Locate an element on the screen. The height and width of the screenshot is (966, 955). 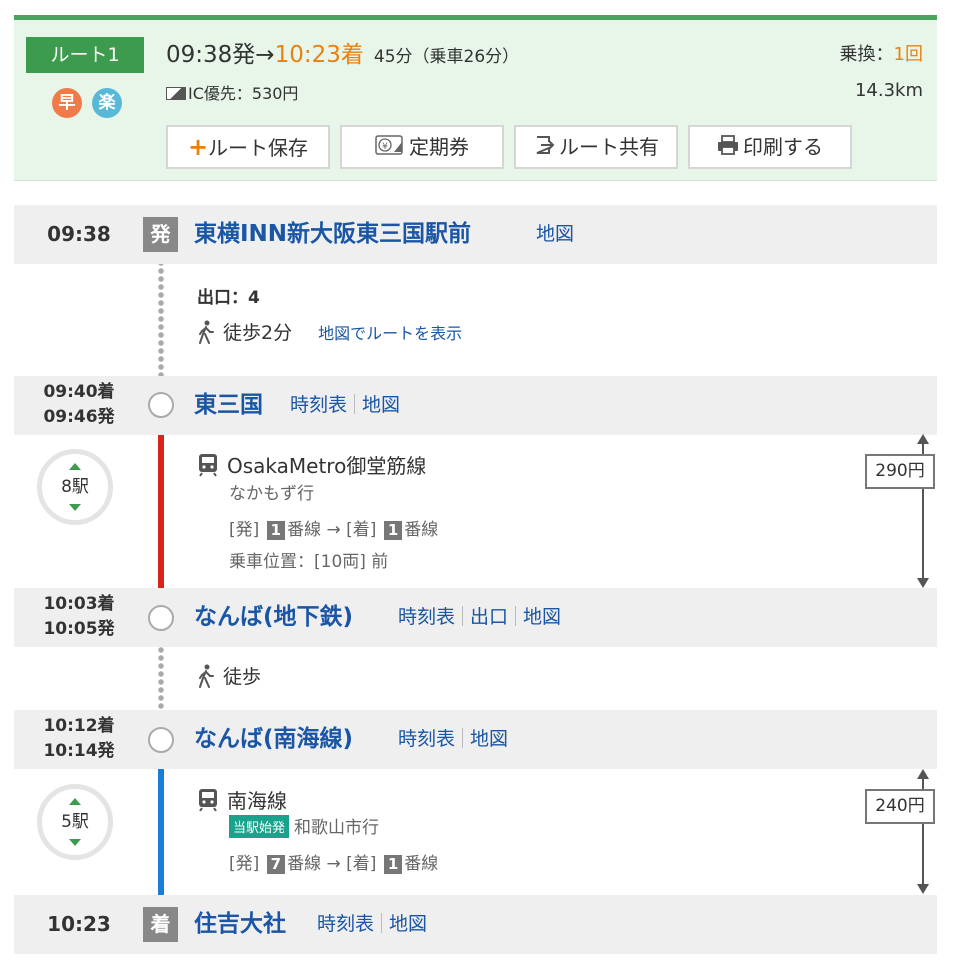
ic-card-icon is located at coordinates (176, 93).